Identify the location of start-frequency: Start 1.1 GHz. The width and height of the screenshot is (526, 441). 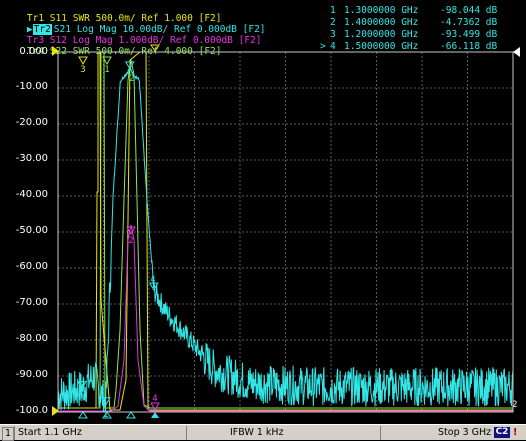
(50, 433).